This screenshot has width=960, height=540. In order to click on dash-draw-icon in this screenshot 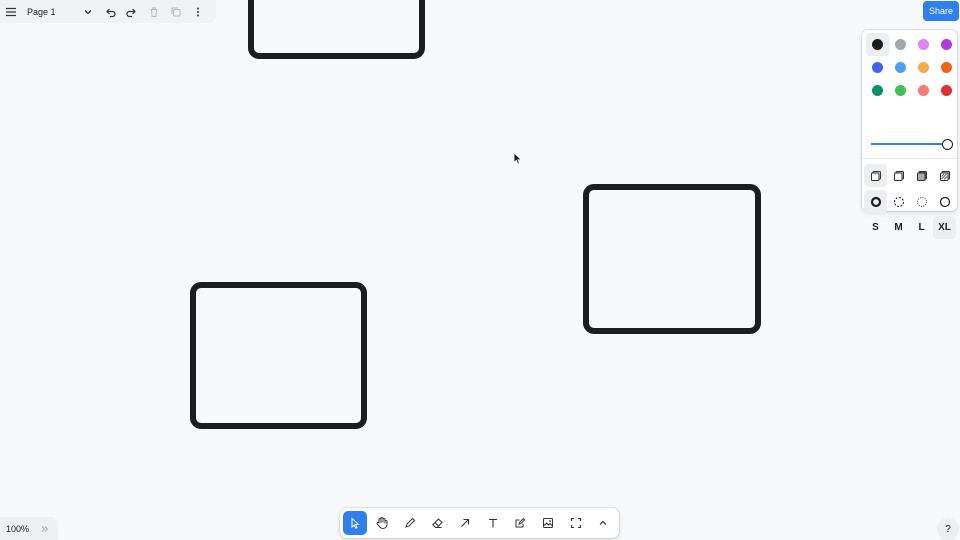, I will do `click(875, 201)`.